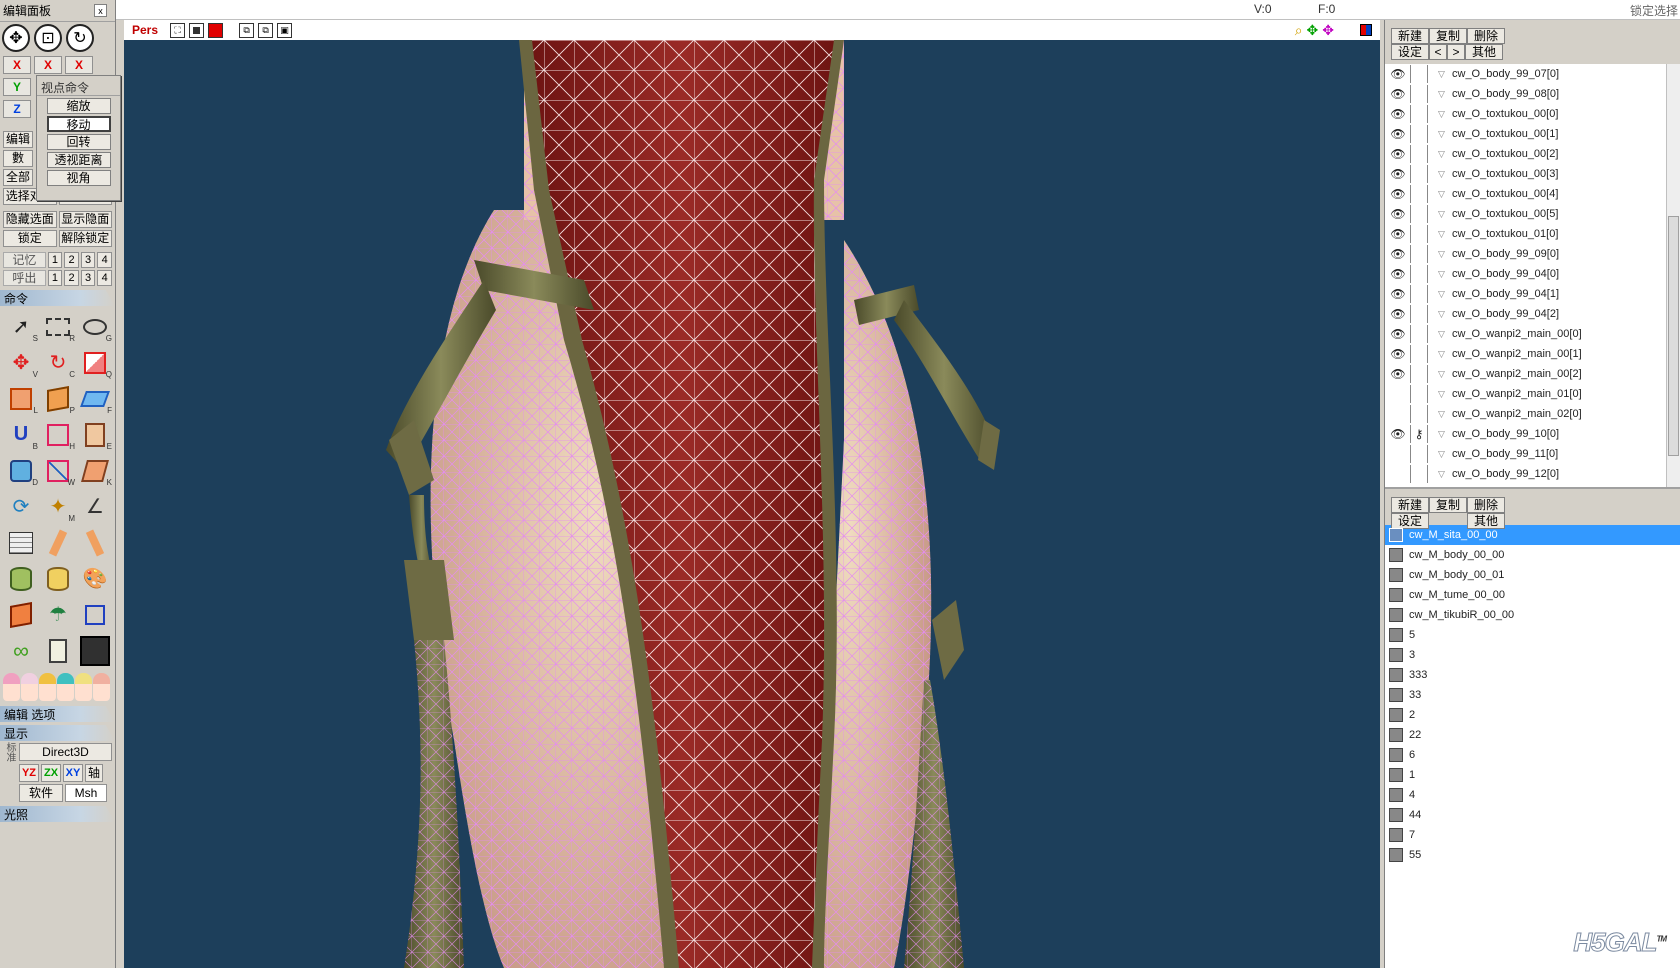 This screenshot has width=1680, height=968. Describe the element at coordinates (1532, 394) in the screenshot. I see `object-row: ▽ cw_O_wanpi2_main_01[0]` at that location.